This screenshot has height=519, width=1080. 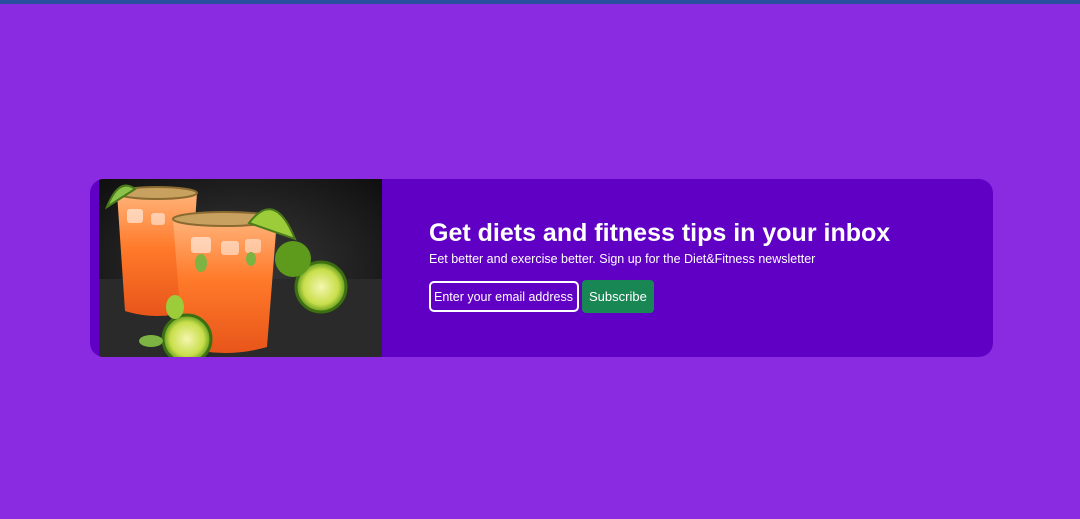 What do you see at coordinates (699, 296) in the screenshot?
I see `subscribe-form: Subscribe` at bounding box center [699, 296].